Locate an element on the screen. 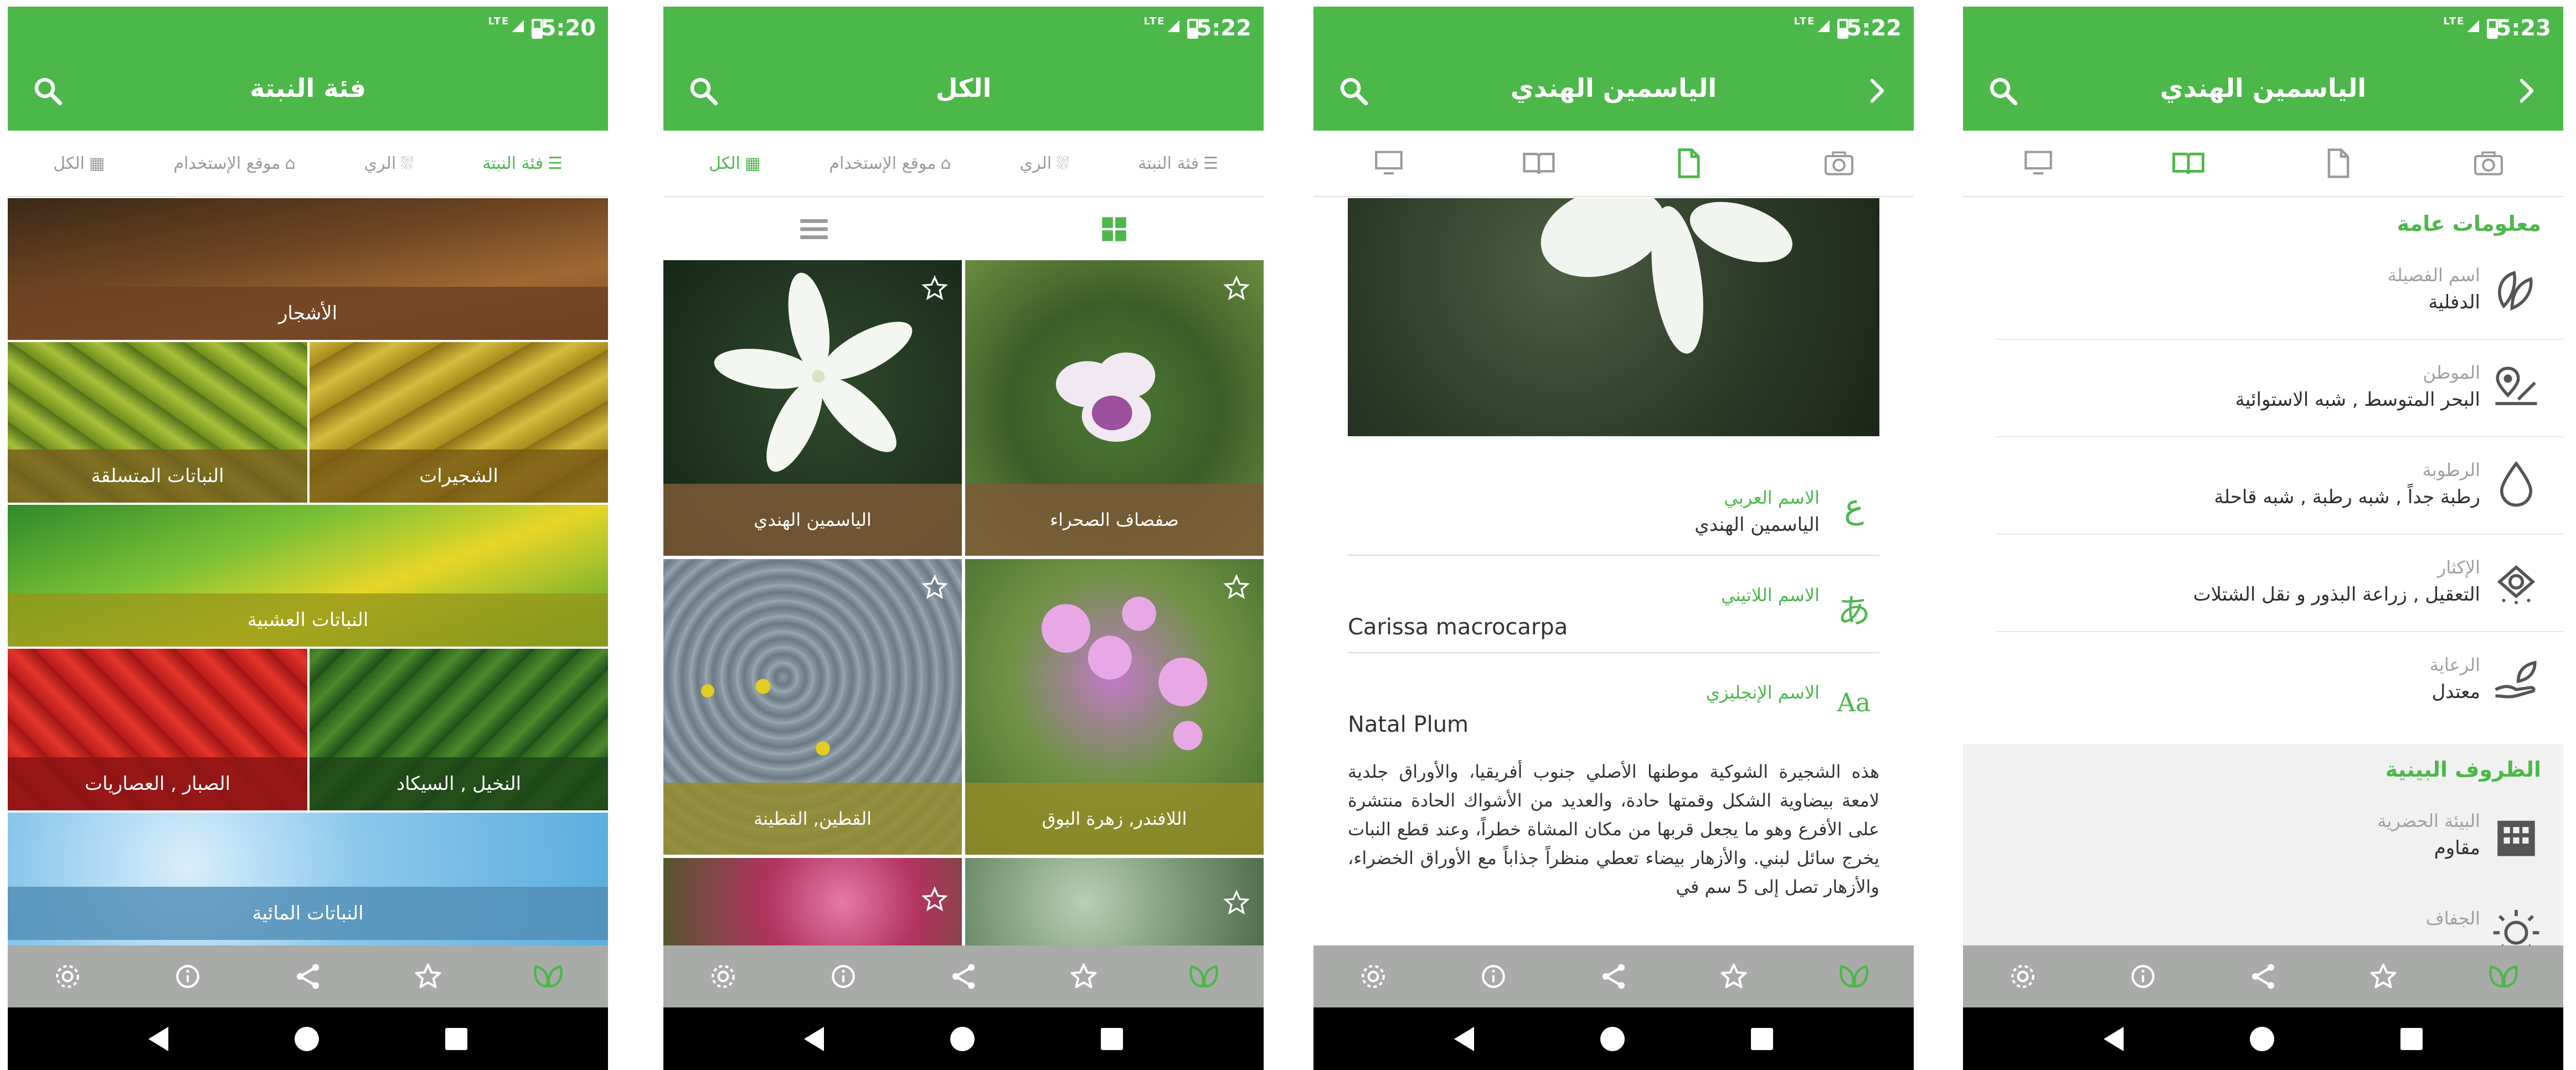 The image size is (2576, 1070). plant-tile-indian-jasmine: الياسمين الهندي is located at coordinates (812, 408).